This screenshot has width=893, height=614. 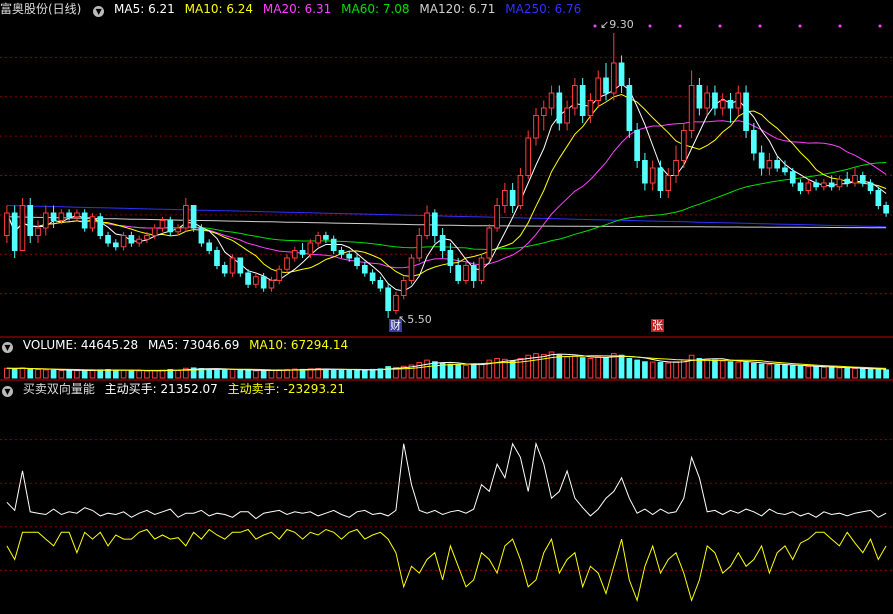 I want to click on ma60-value: MA60: 7.08, so click(x=375, y=9).